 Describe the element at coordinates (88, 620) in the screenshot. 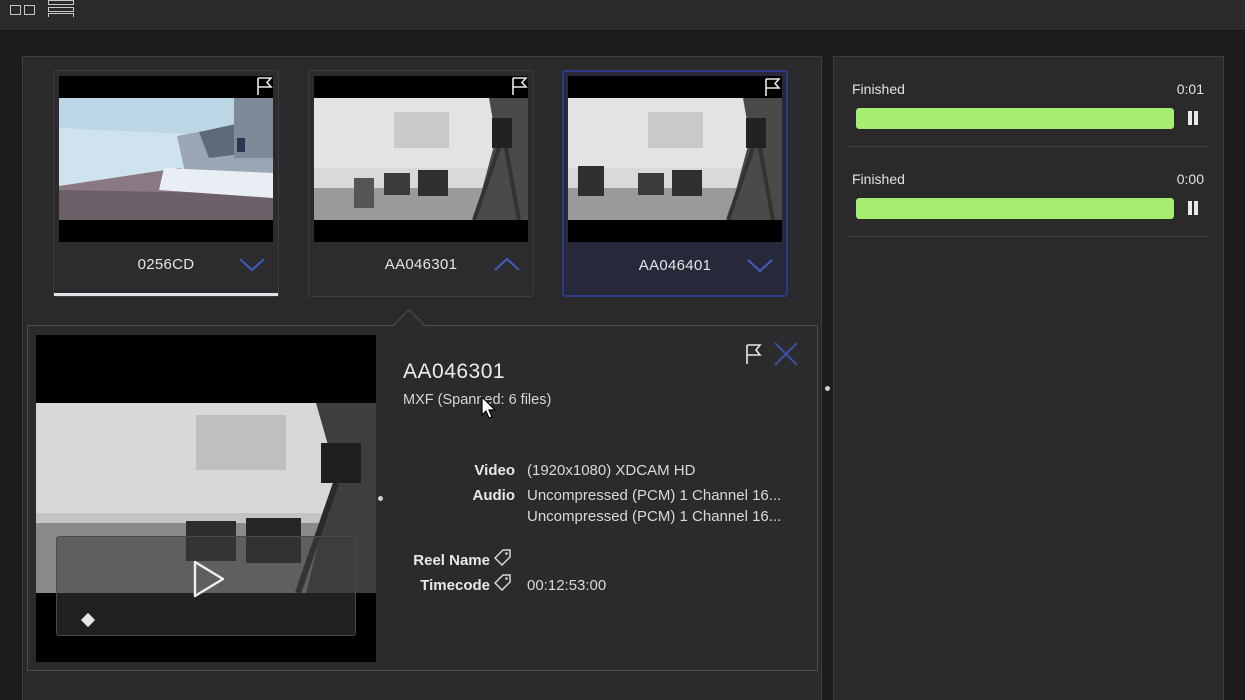

I see `scrub-handle` at that location.